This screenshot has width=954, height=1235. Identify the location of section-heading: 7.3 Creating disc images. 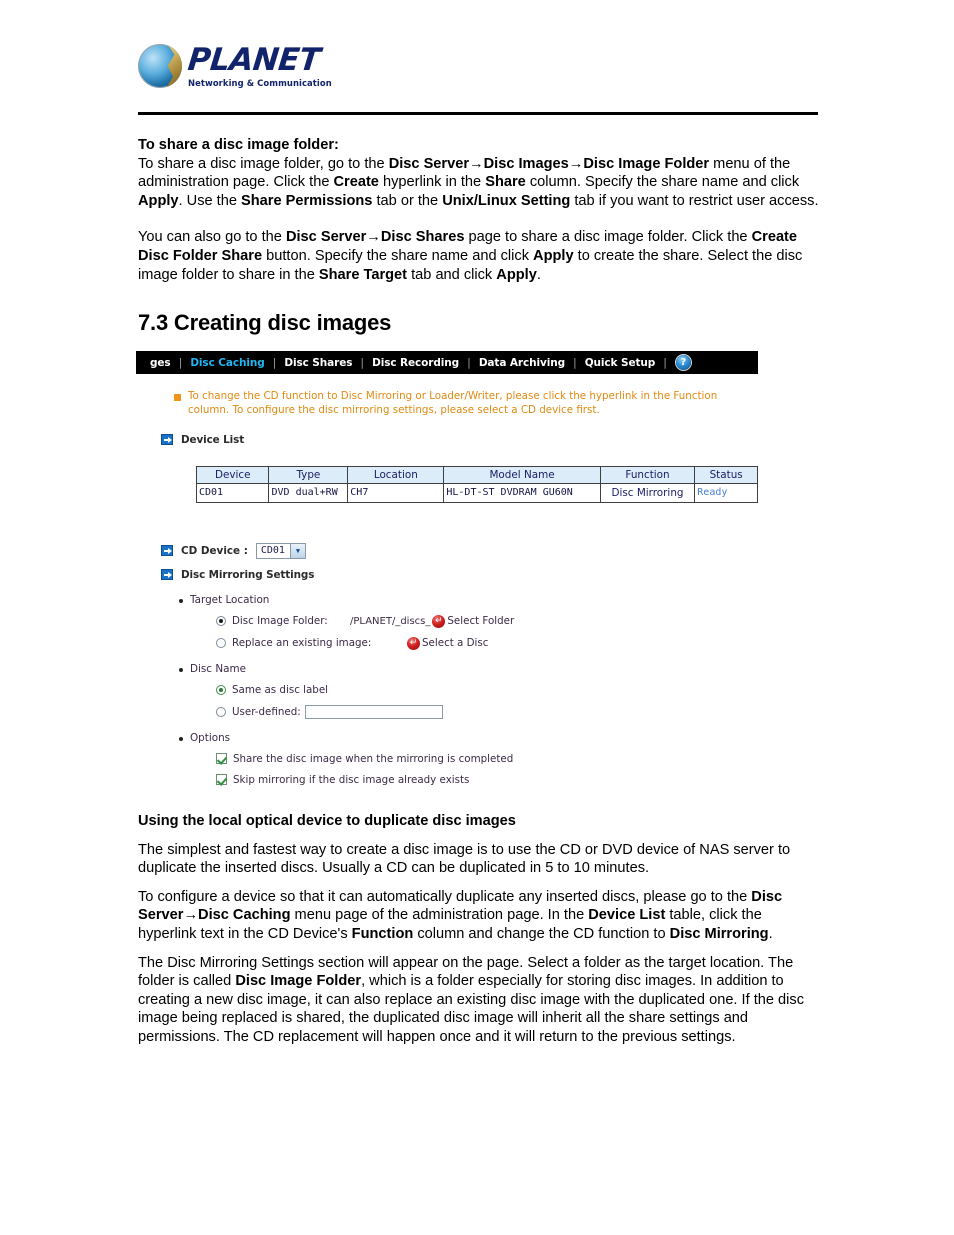
(265, 323).